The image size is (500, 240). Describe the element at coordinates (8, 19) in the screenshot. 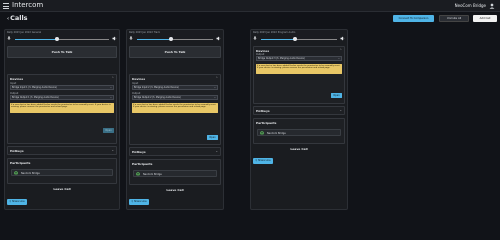

I see `chevron-left-icon: ‹` at that location.